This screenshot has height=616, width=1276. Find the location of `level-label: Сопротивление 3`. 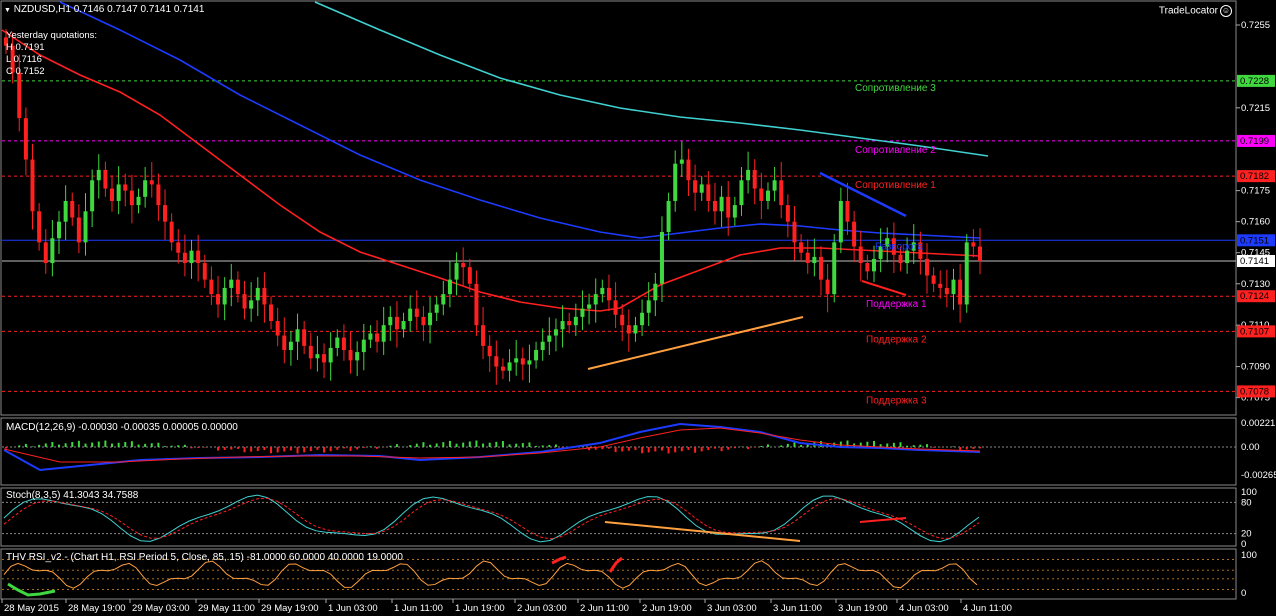

level-label: Сопротивление 3 is located at coordinates (895, 88).